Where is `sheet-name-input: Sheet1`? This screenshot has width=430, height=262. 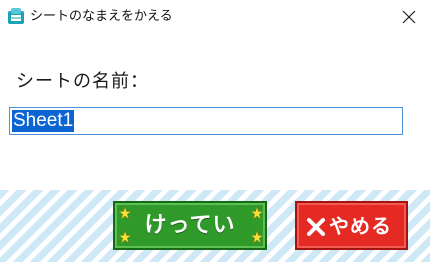
sheet-name-input: Sheet1 is located at coordinates (206, 121).